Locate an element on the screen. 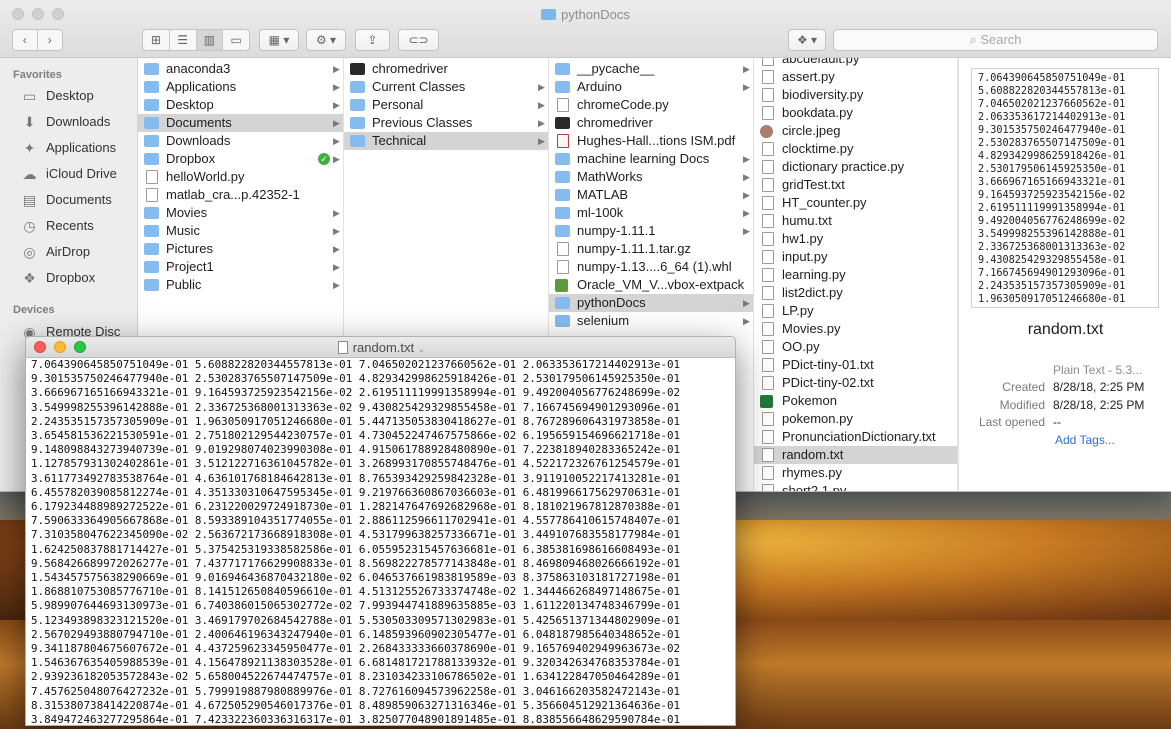 Image resolution: width=1171 pixels, height=729 pixels. column-view-button: ▥ is located at coordinates (210, 40).